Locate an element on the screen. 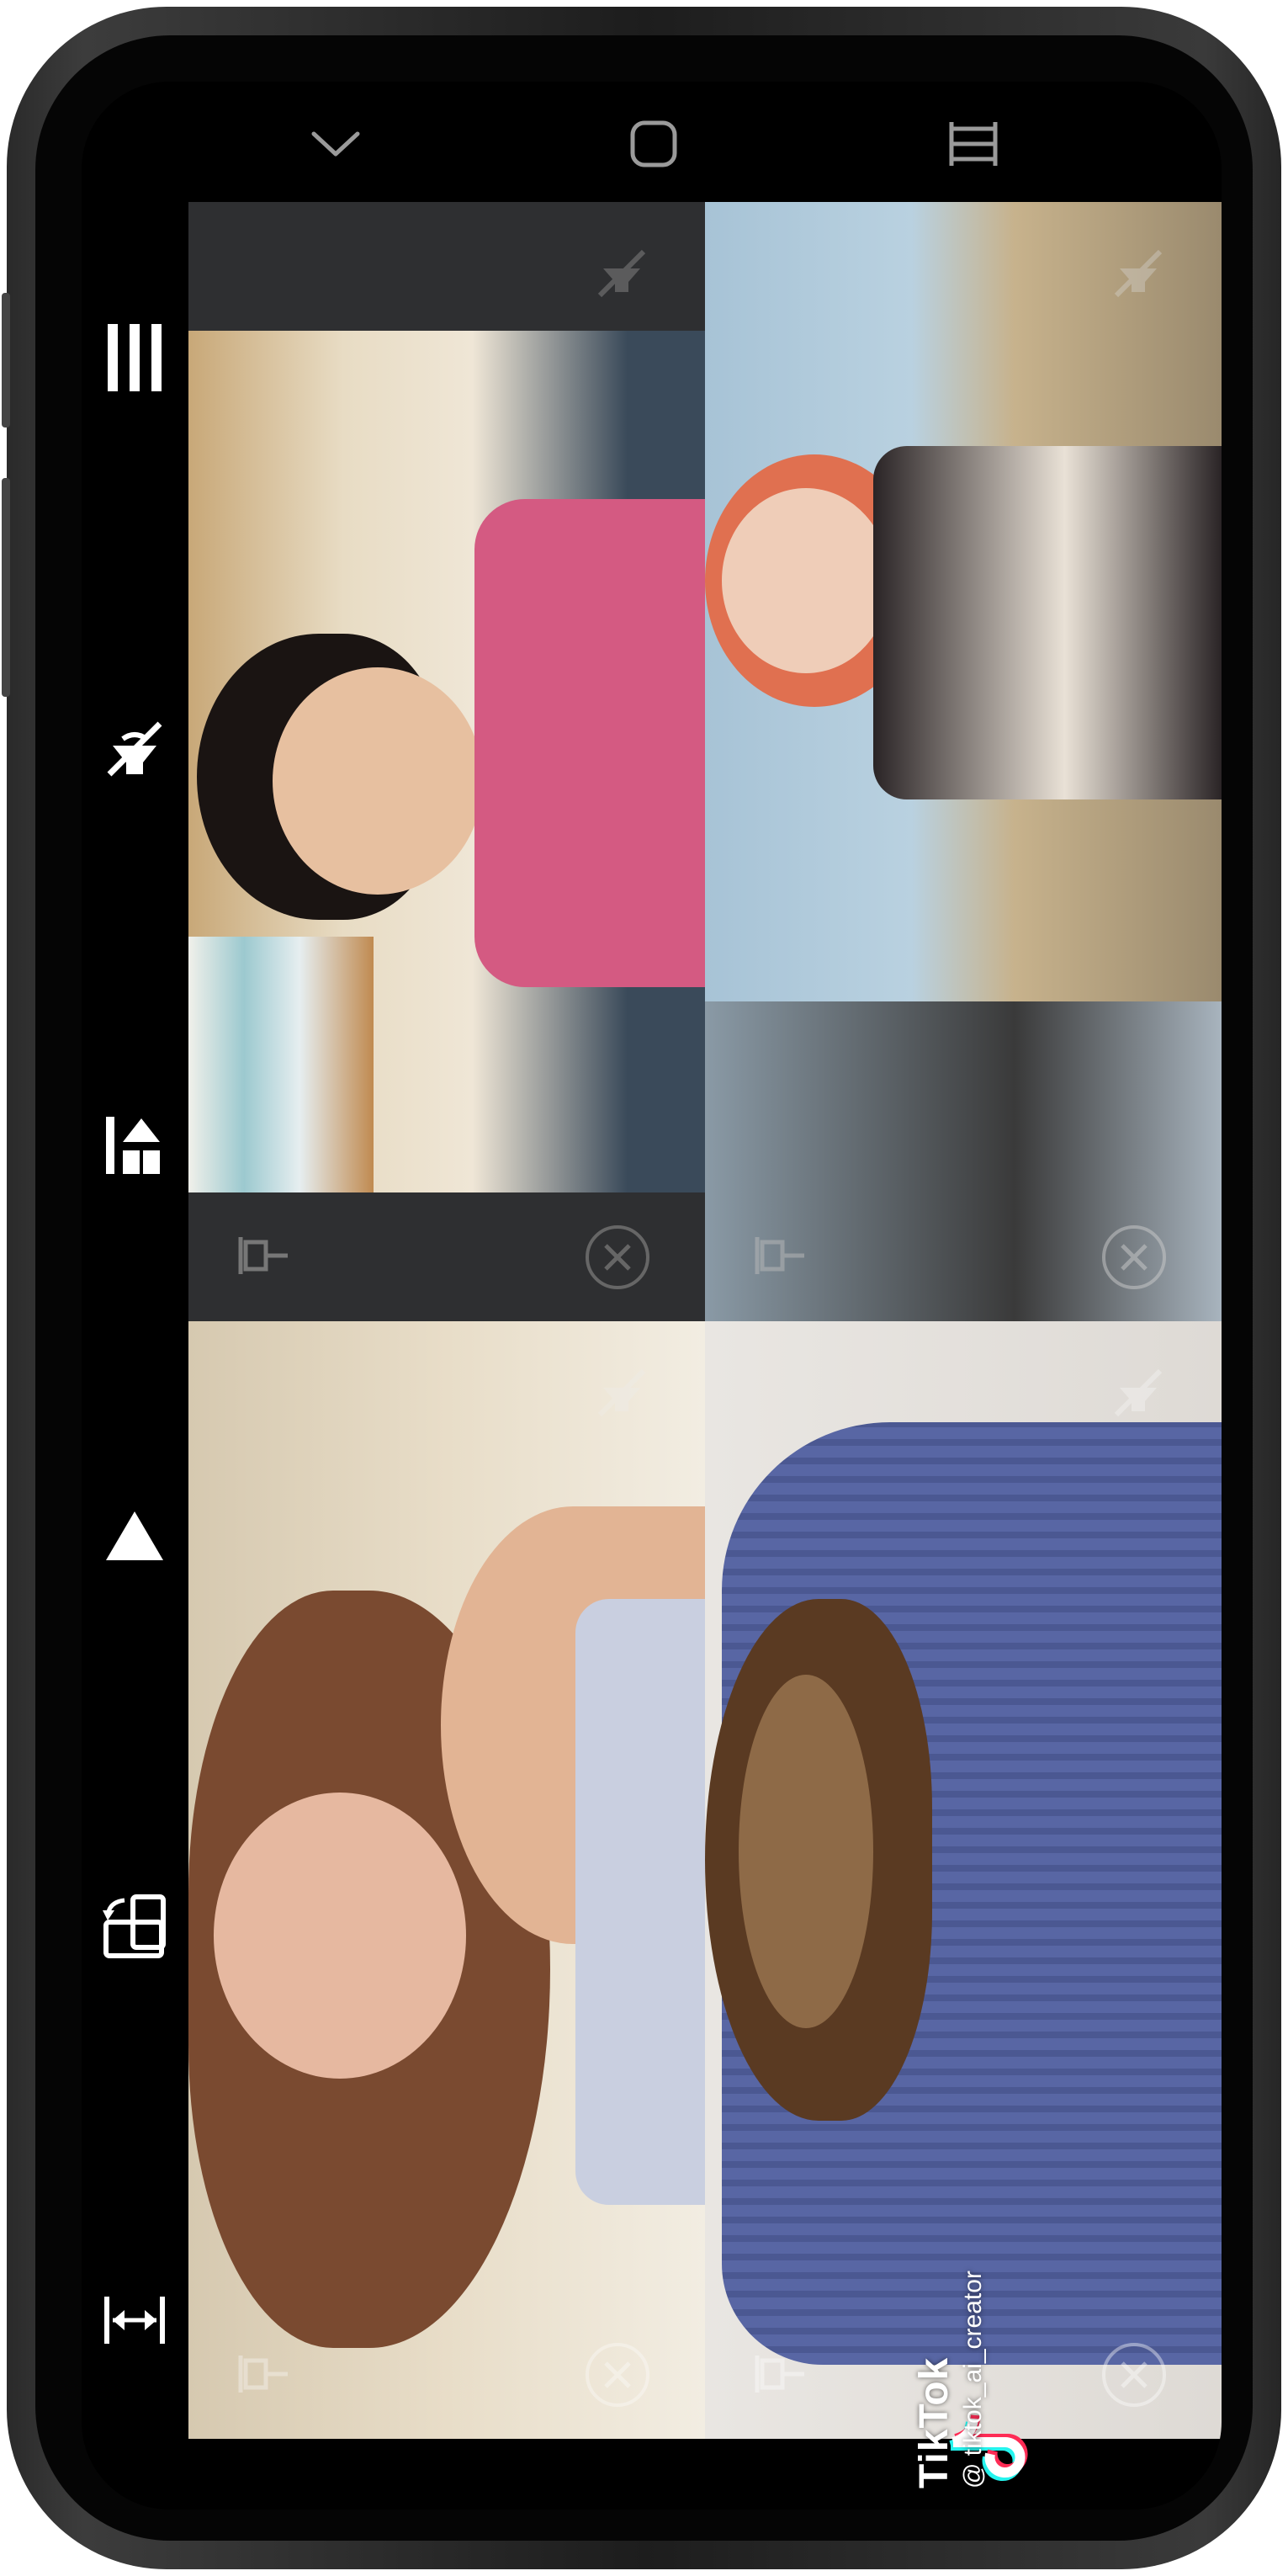  watermark-handle: @ tiktok_ai_creator is located at coordinates (973, 2379).